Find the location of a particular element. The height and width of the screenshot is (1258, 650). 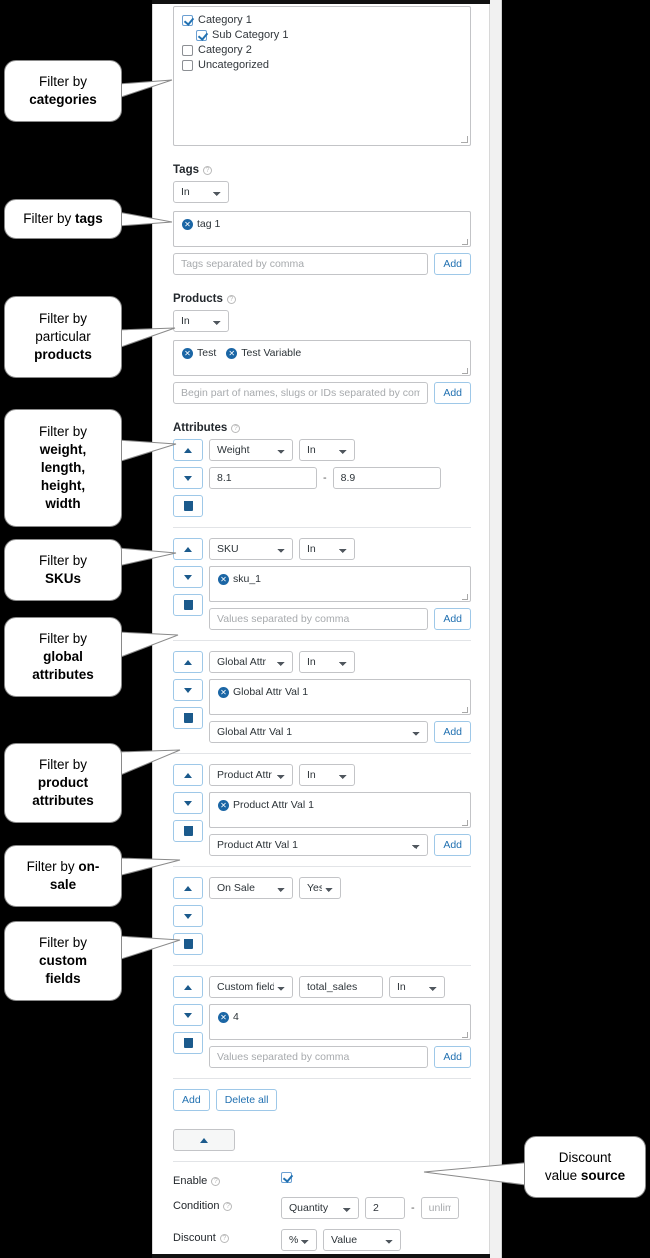

callout-strong: sale is located at coordinates (63, 884).